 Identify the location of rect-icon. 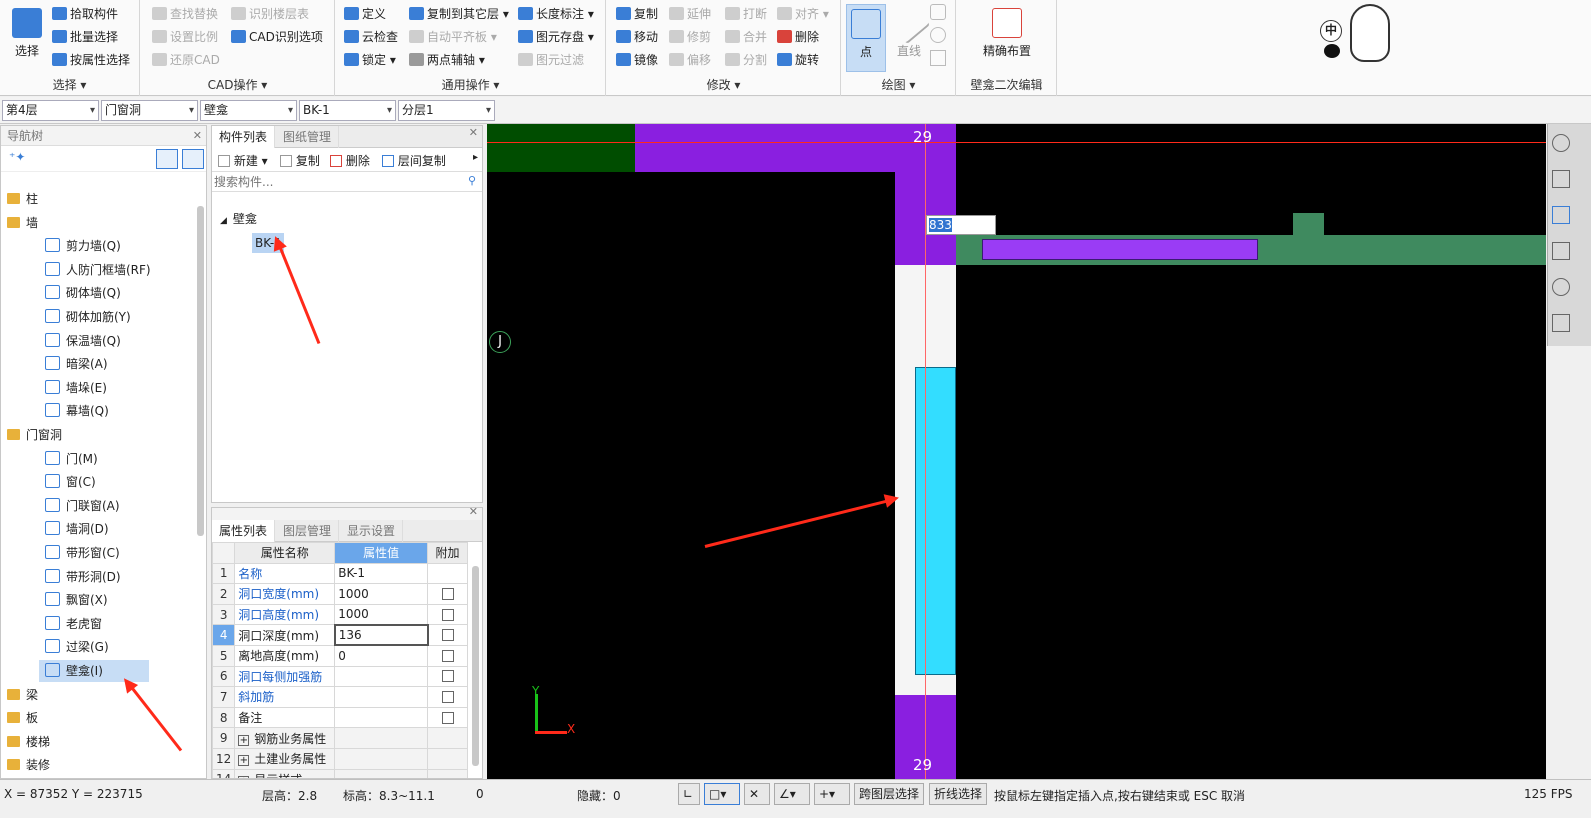
(938, 58).